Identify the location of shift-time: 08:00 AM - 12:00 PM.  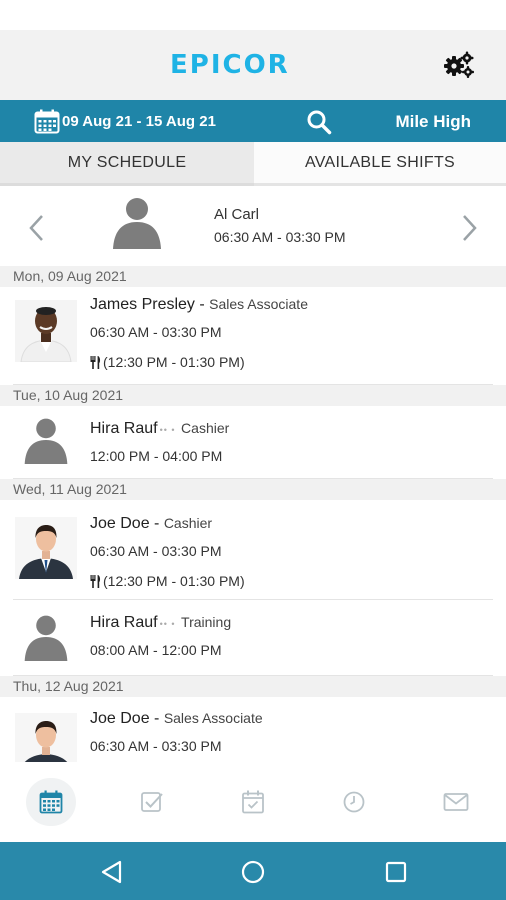
(156, 650).